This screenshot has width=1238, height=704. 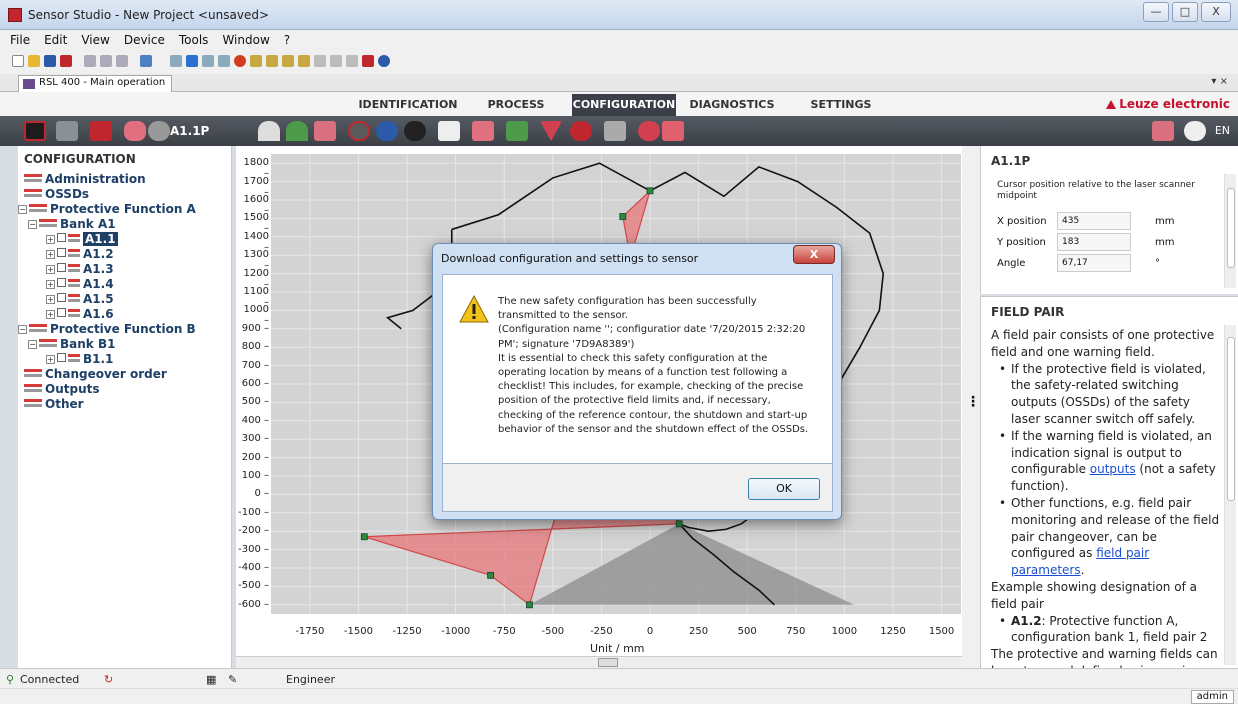 I want to click on menu-help: ?, so click(x=287, y=40).